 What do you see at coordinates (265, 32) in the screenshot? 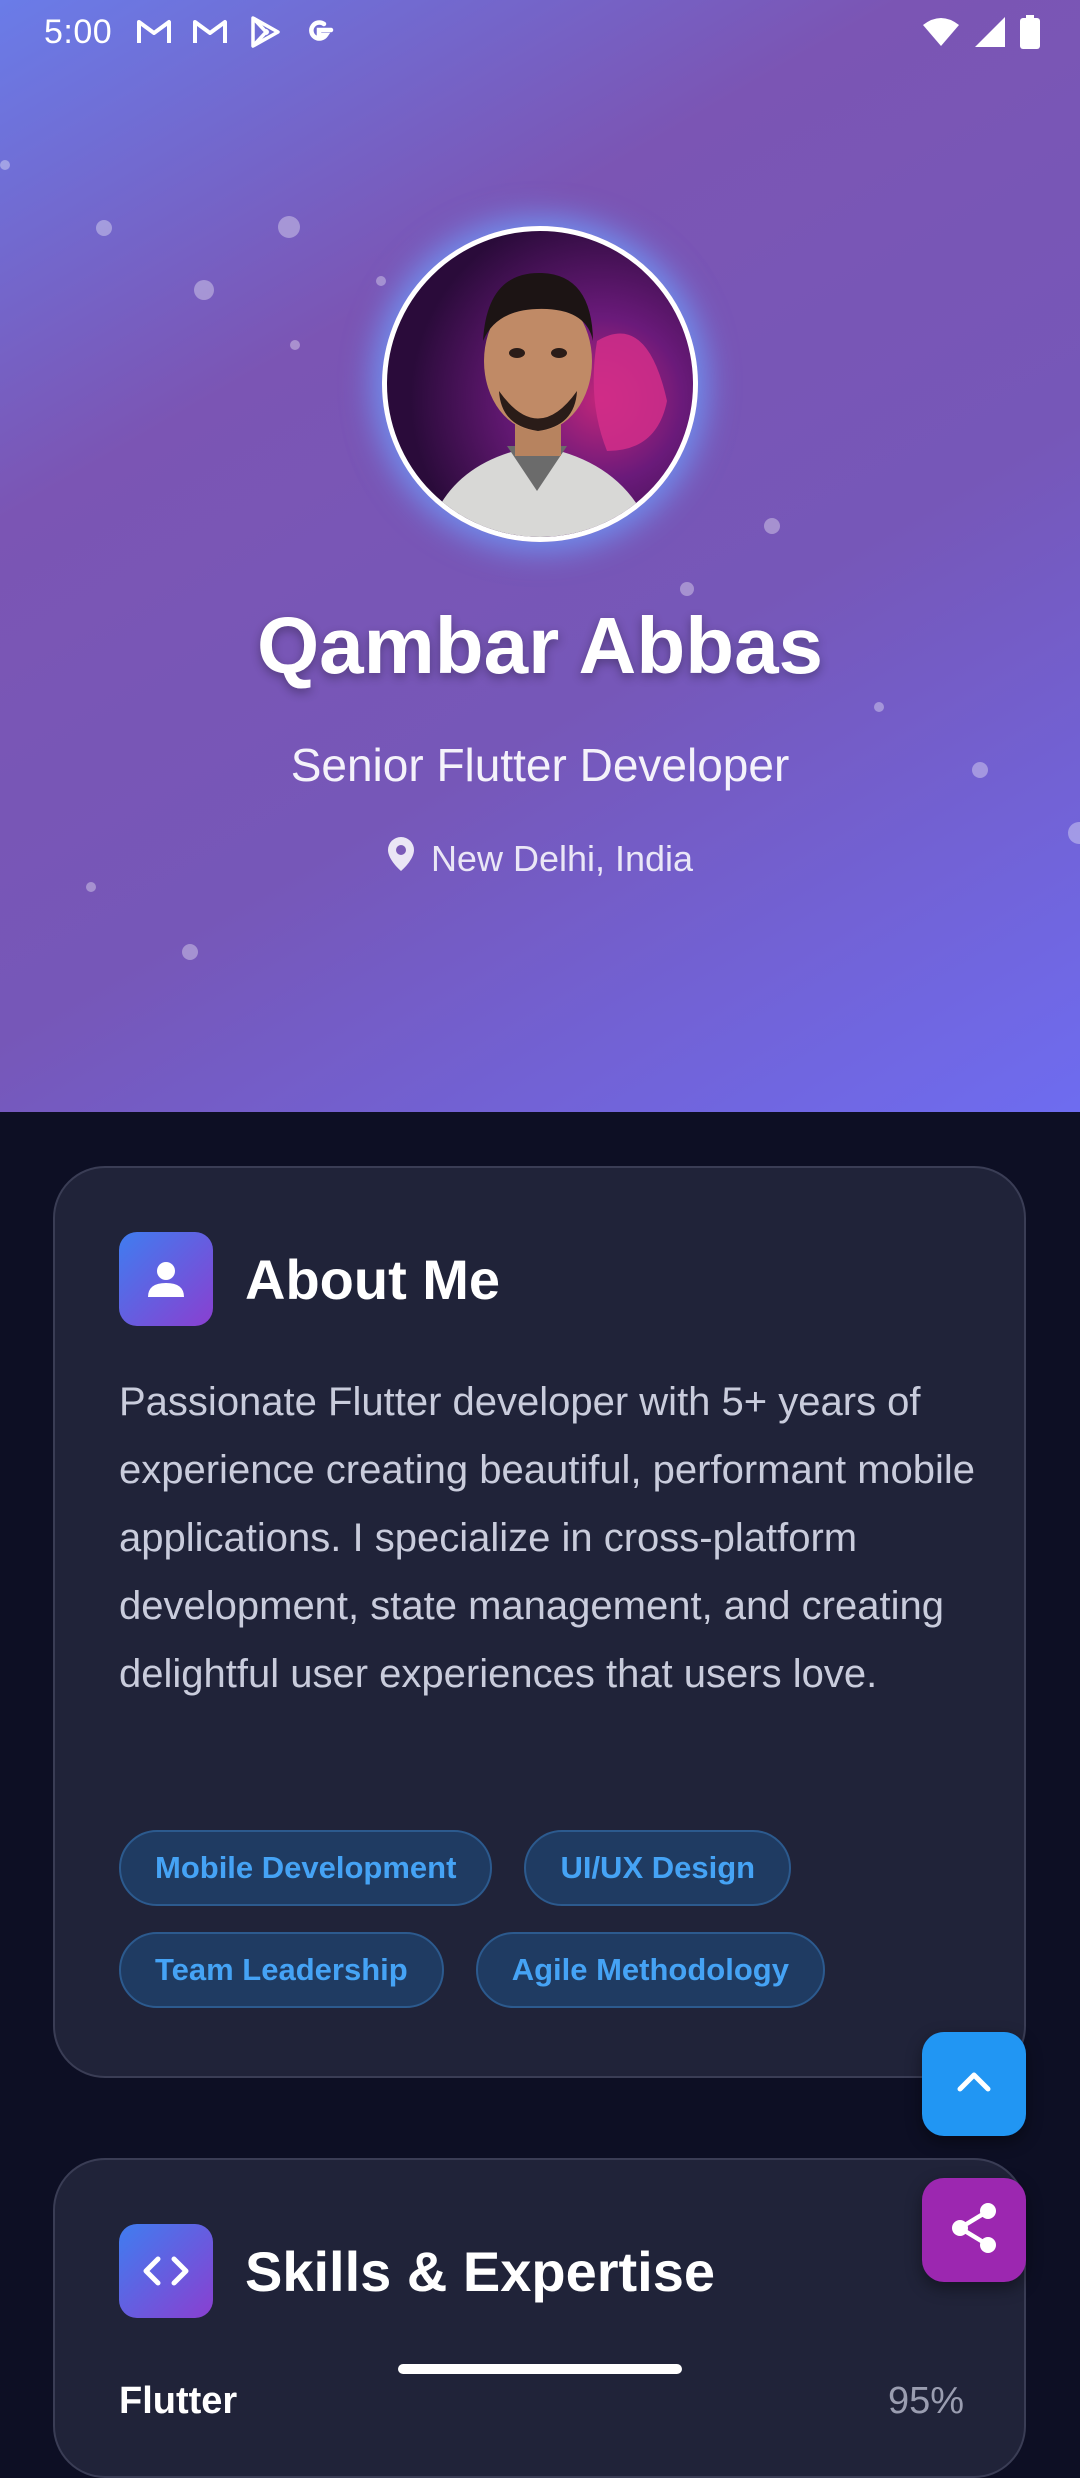
I see `play-store-icon` at bounding box center [265, 32].